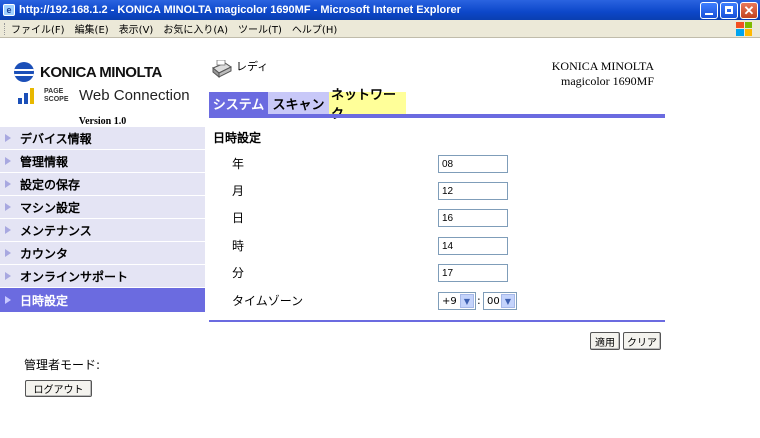 The height and width of the screenshot is (438, 760). What do you see at coordinates (298, 103) in the screenshot?
I see `tab-scan: スキャン` at bounding box center [298, 103].